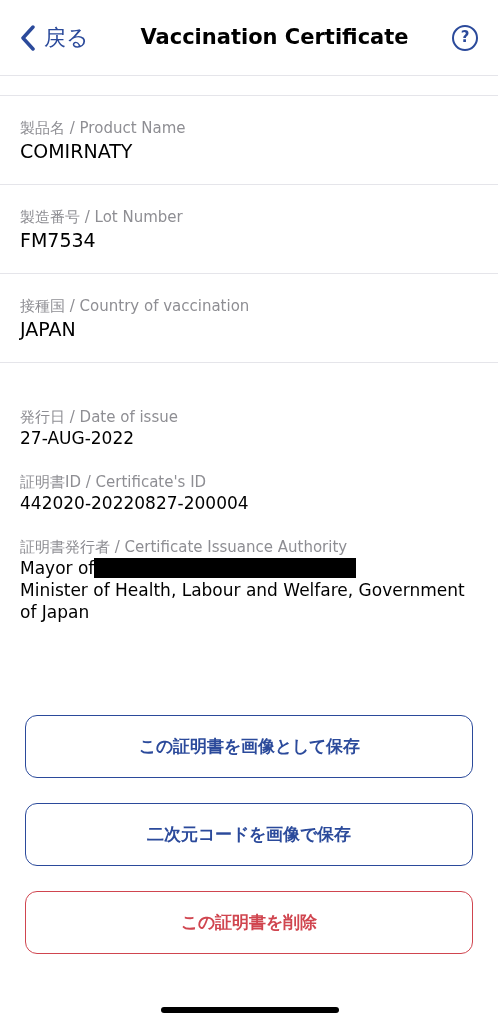 The image size is (498, 1024). What do you see at coordinates (57, 568) in the screenshot?
I see `field-value: Mayor of` at bounding box center [57, 568].